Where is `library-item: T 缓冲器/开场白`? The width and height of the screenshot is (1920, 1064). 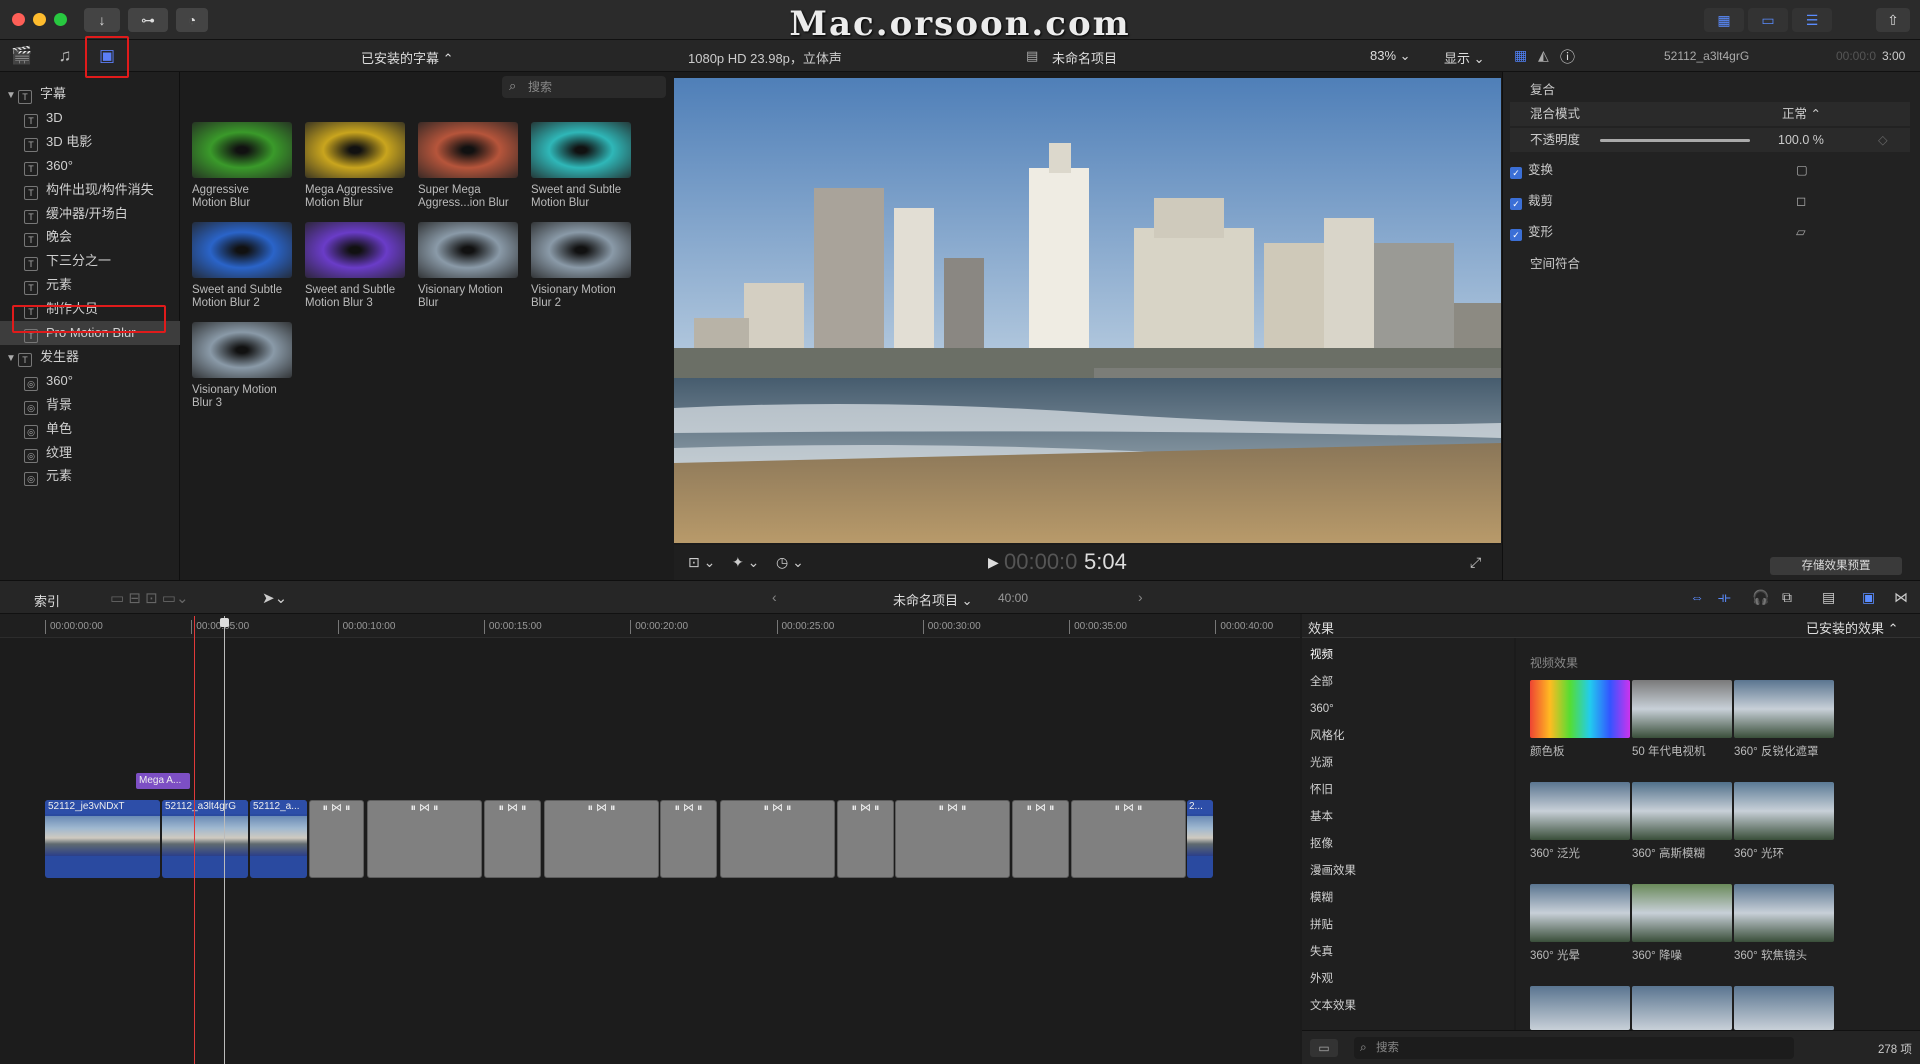 library-item: T 缓冲器/开场白 is located at coordinates (90, 214).